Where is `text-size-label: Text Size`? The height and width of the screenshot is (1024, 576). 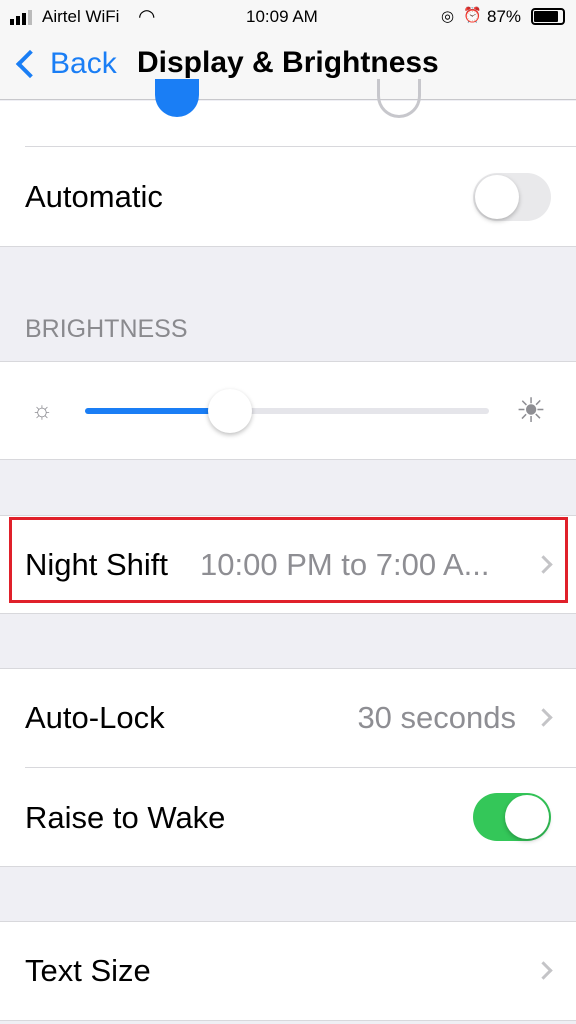 text-size-label: Text Size is located at coordinates (88, 970).